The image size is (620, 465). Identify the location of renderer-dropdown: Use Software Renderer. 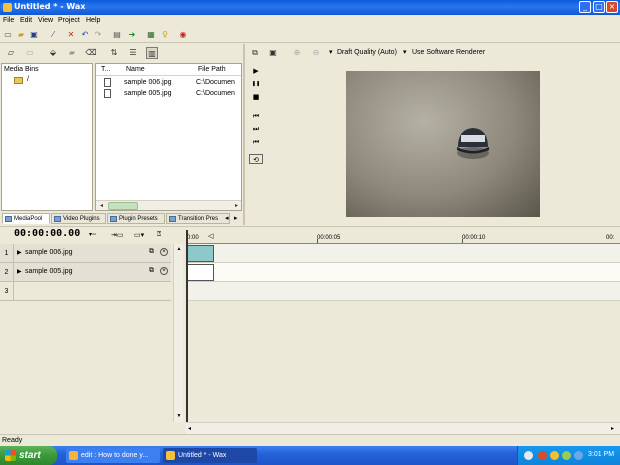
(448, 52).